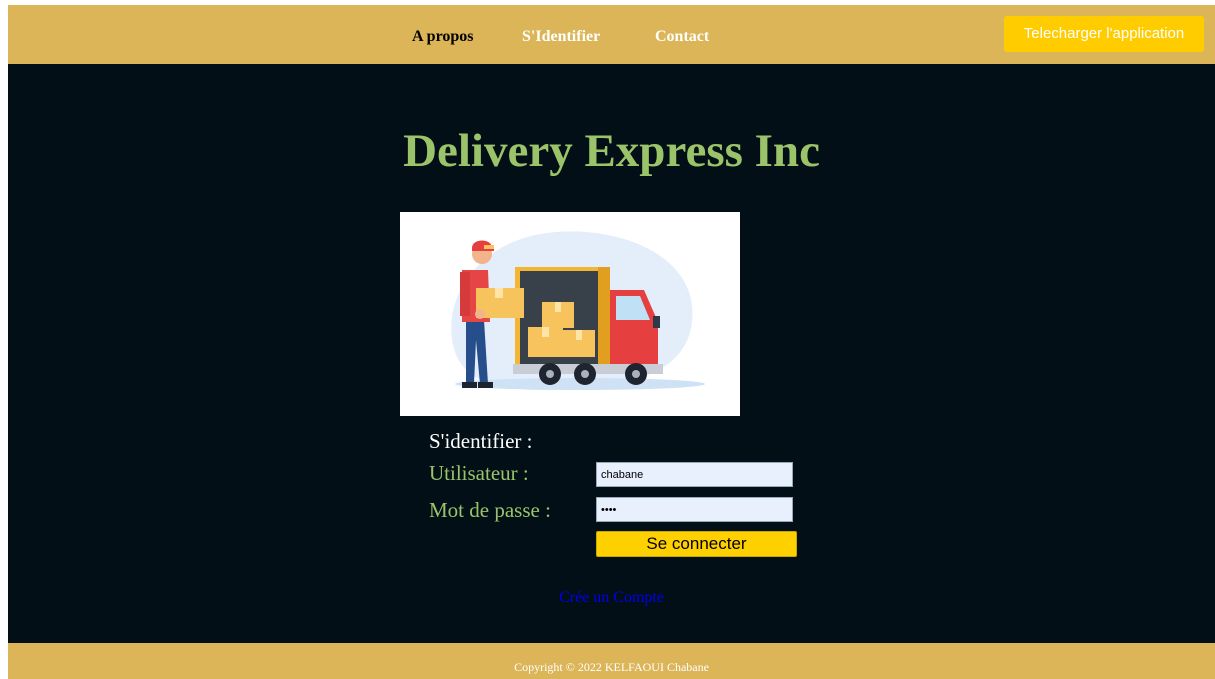  Describe the element at coordinates (490, 510) in the screenshot. I see `password-label: Mot de passe :` at that location.